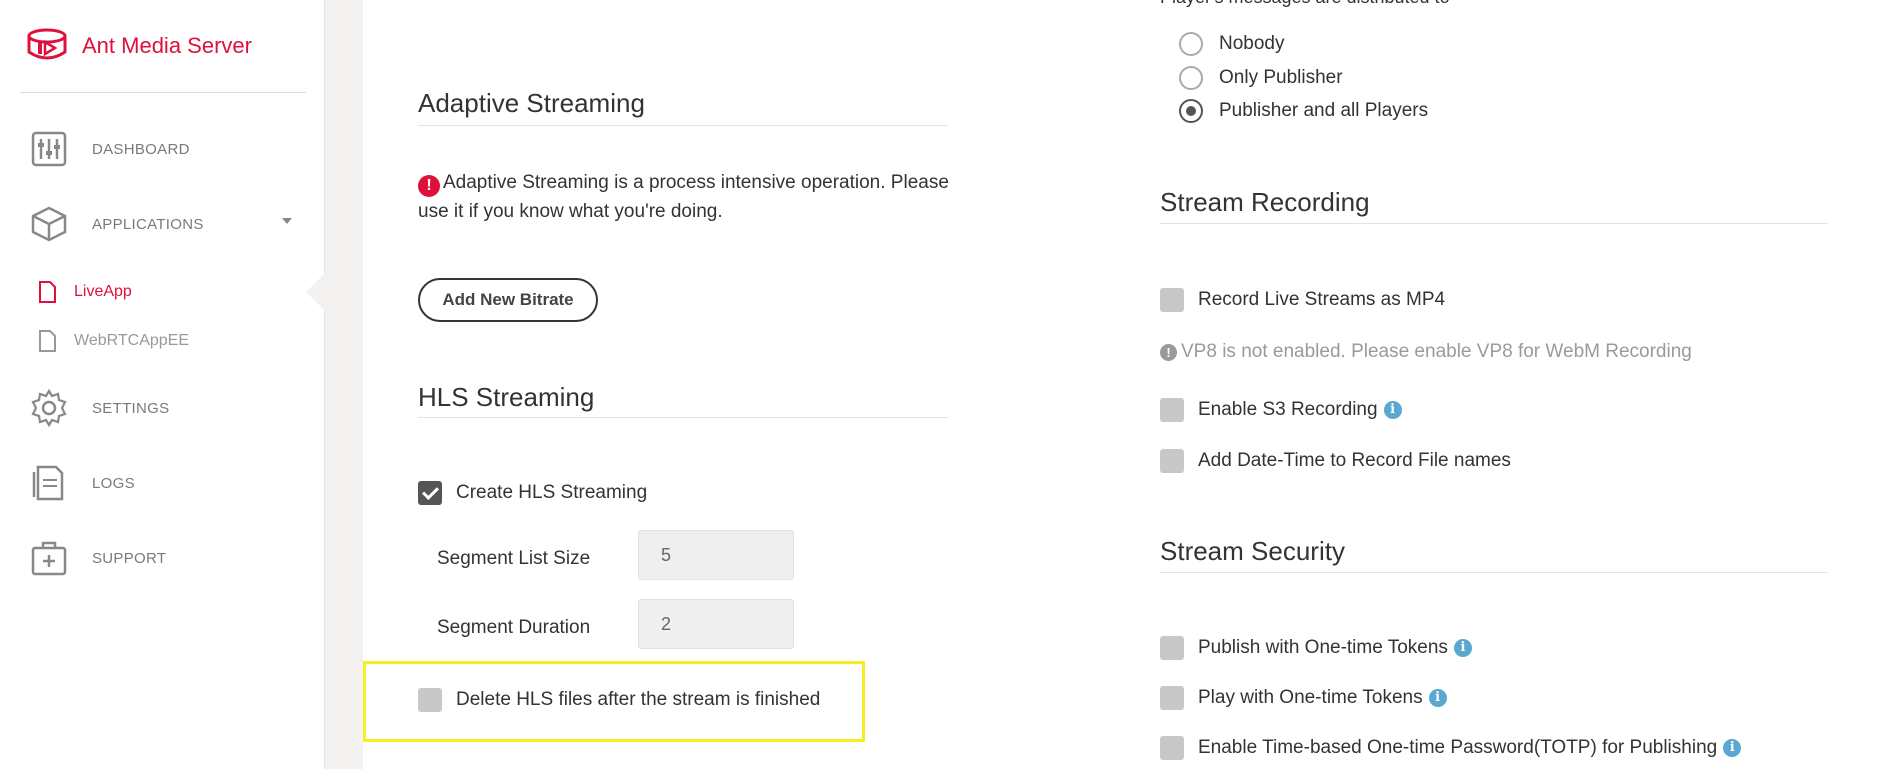 Image resolution: width=1887 pixels, height=769 pixels. Describe the element at coordinates (514, 558) in the screenshot. I see `segment-list-size-label: Segment List Size` at that location.